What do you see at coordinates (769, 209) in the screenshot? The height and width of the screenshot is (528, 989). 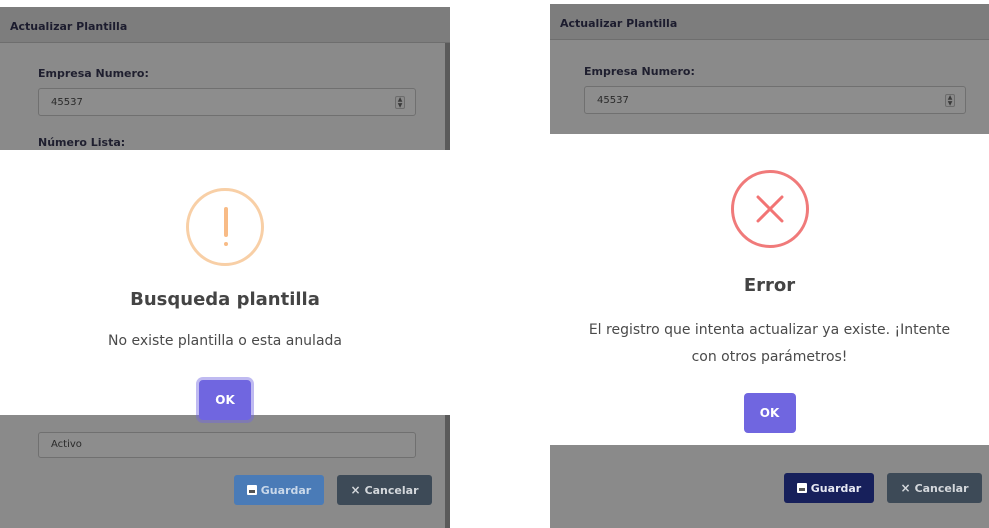 I see `error-icon` at bounding box center [769, 209].